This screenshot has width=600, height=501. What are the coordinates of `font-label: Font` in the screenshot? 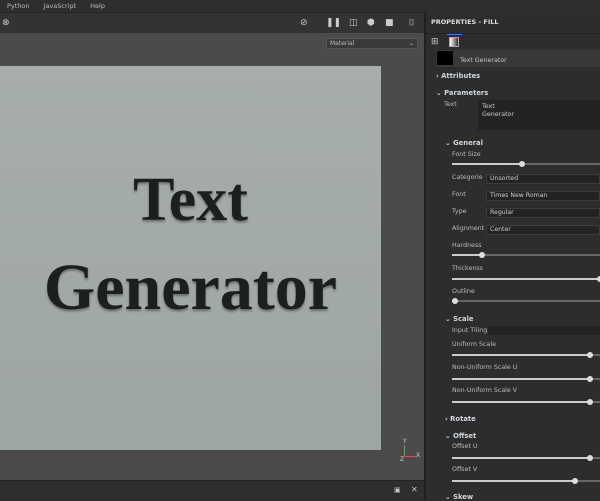 It's located at (459, 194).